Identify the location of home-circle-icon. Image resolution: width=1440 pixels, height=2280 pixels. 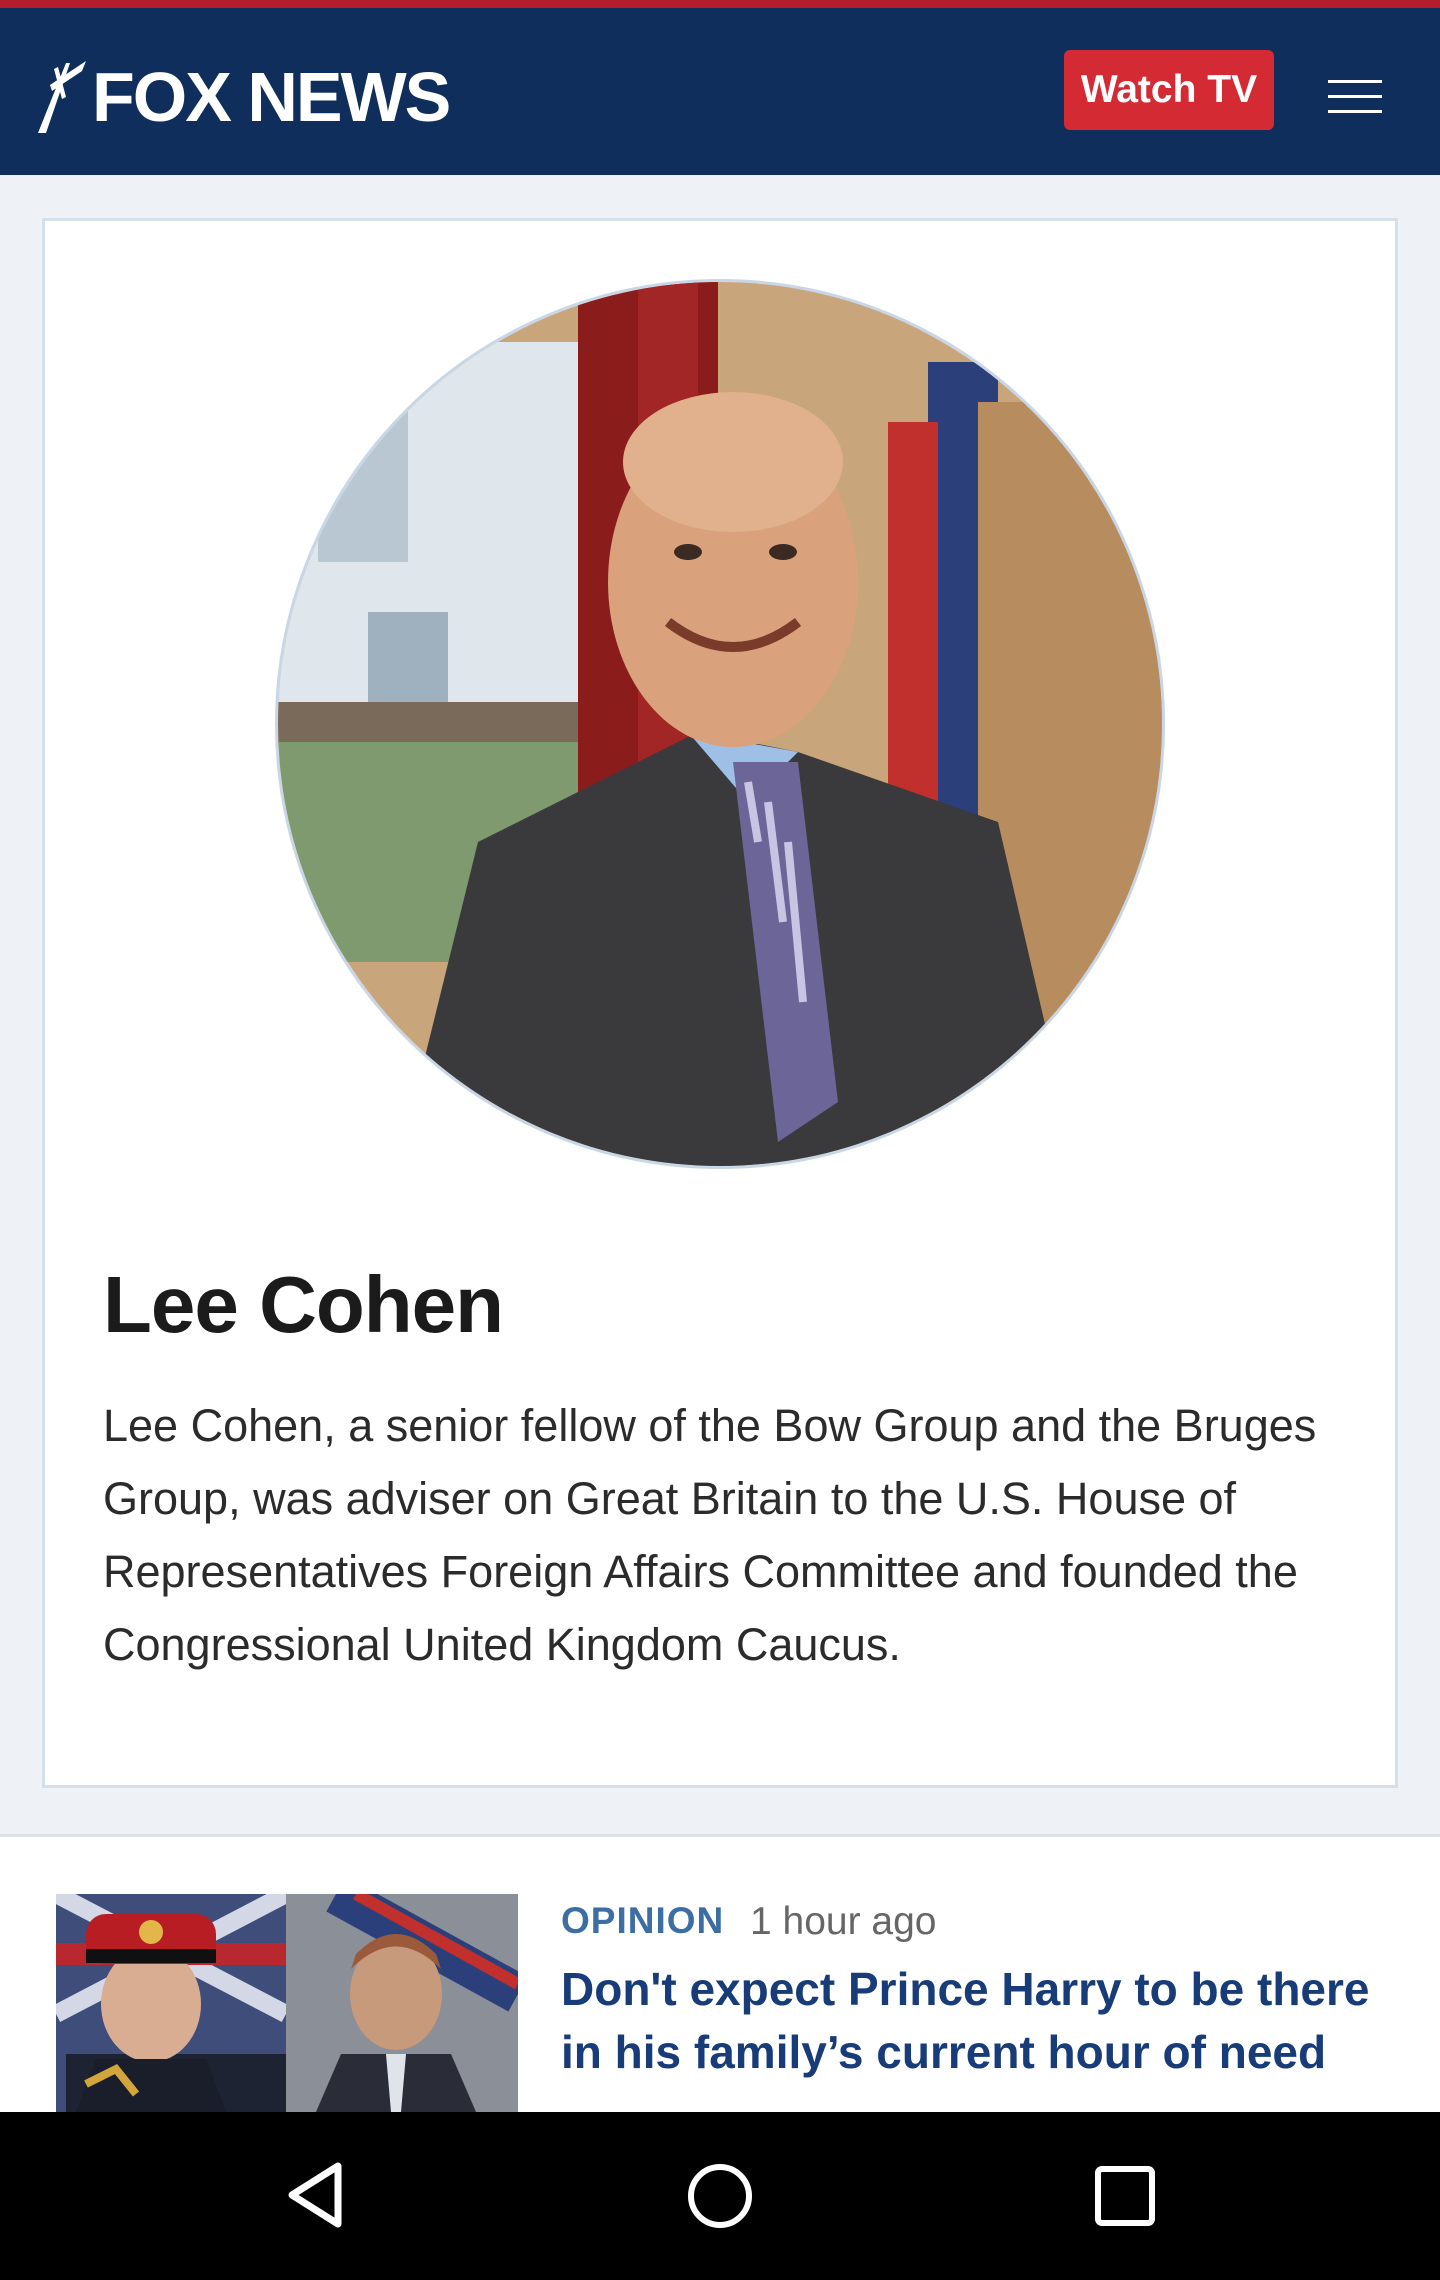
(720, 2196).